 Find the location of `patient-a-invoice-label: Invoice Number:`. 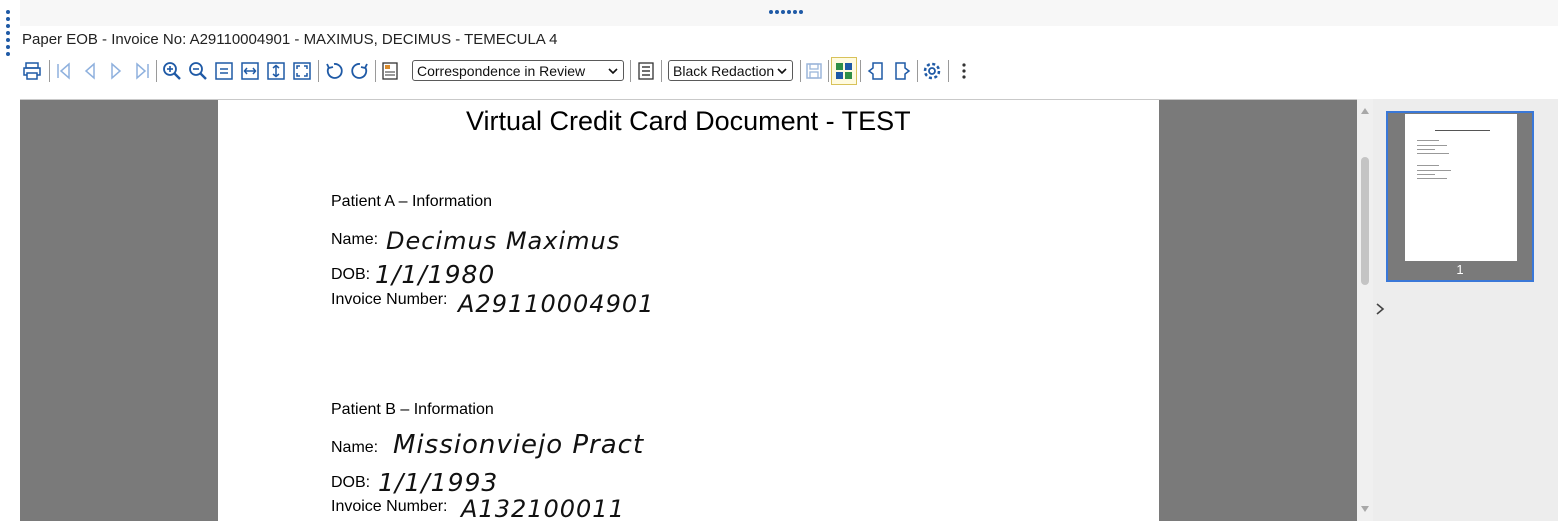

patient-a-invoice-label: Invoice Number: is located at coordinates (389, 299).